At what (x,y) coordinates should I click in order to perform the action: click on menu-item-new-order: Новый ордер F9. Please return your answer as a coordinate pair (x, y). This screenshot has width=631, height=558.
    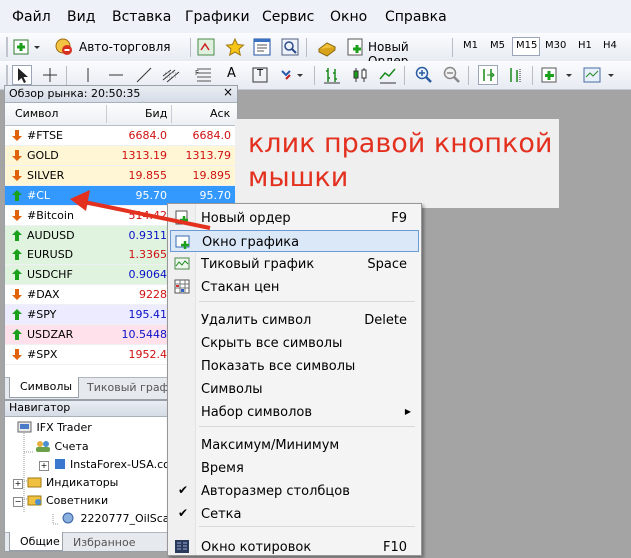
    Looking at the image, I should click on (294, 218).